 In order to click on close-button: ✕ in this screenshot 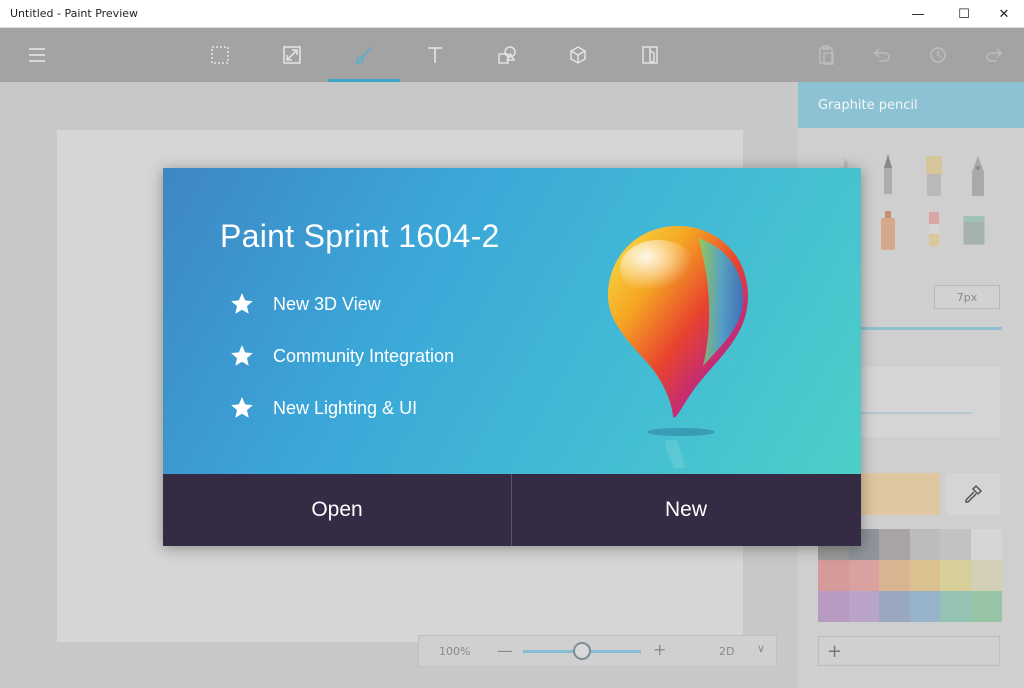, I will do `click(1002, 14)`.